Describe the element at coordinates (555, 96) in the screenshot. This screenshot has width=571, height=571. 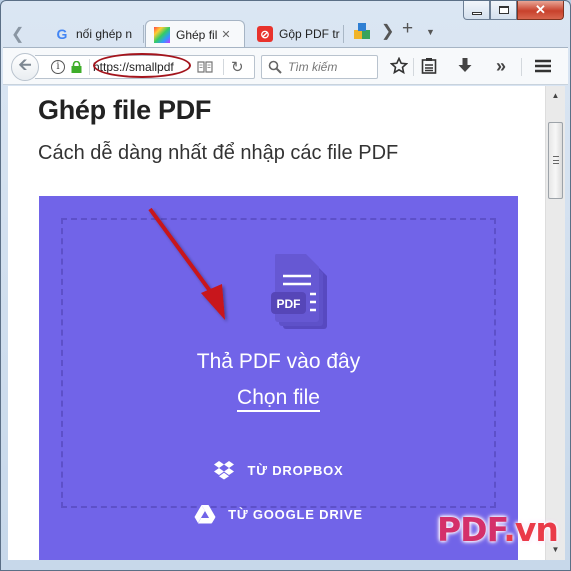
I see `scroll-up-arrow-icon: ▲` at that location.